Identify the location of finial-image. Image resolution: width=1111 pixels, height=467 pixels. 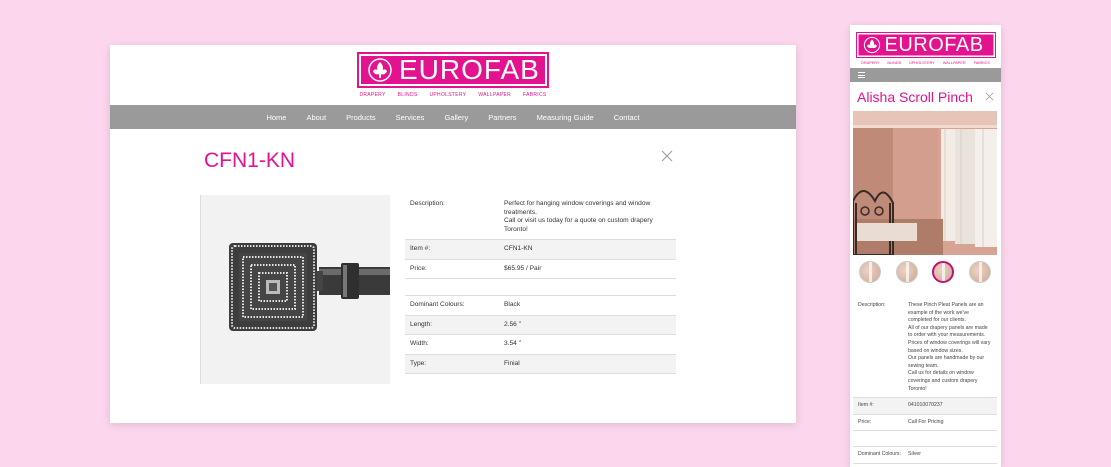
(295, 289).